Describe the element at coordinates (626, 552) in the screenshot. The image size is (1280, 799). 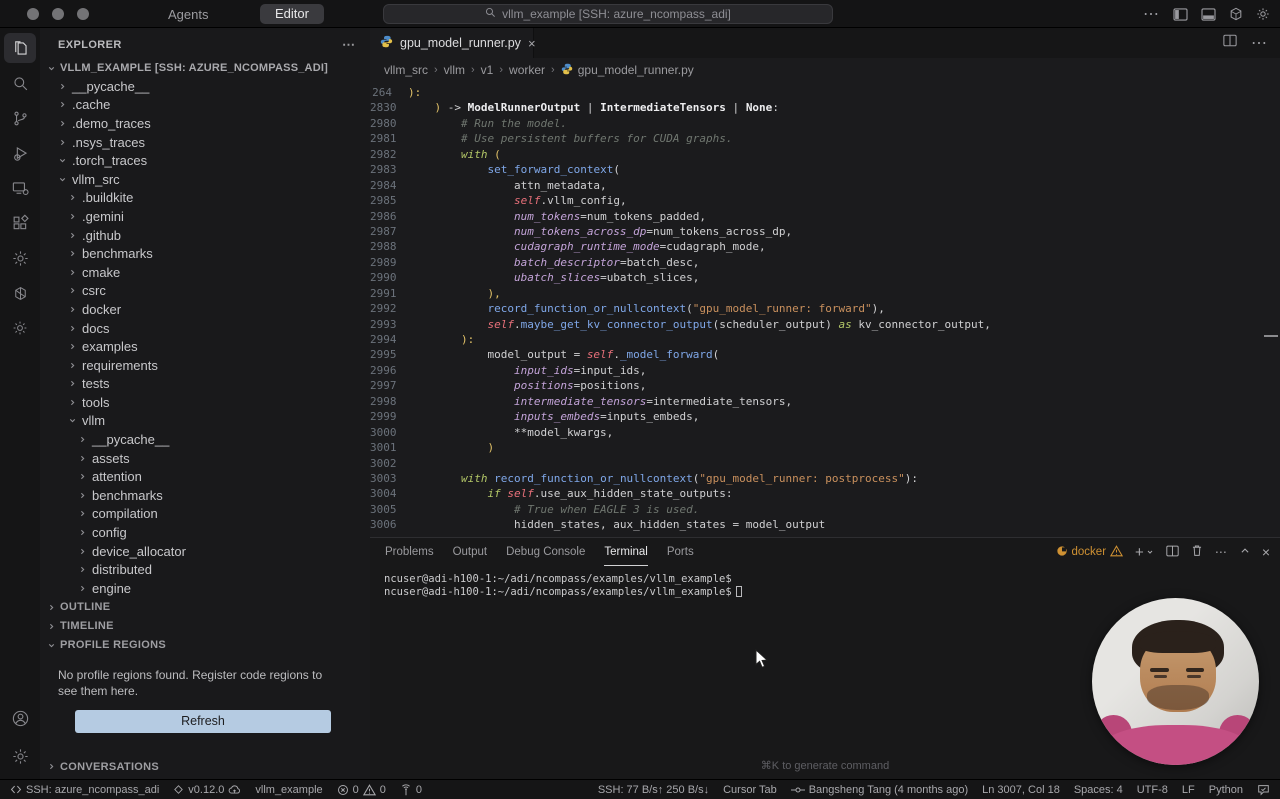
I see `panel-tab-terminal: Terminal` at that location.